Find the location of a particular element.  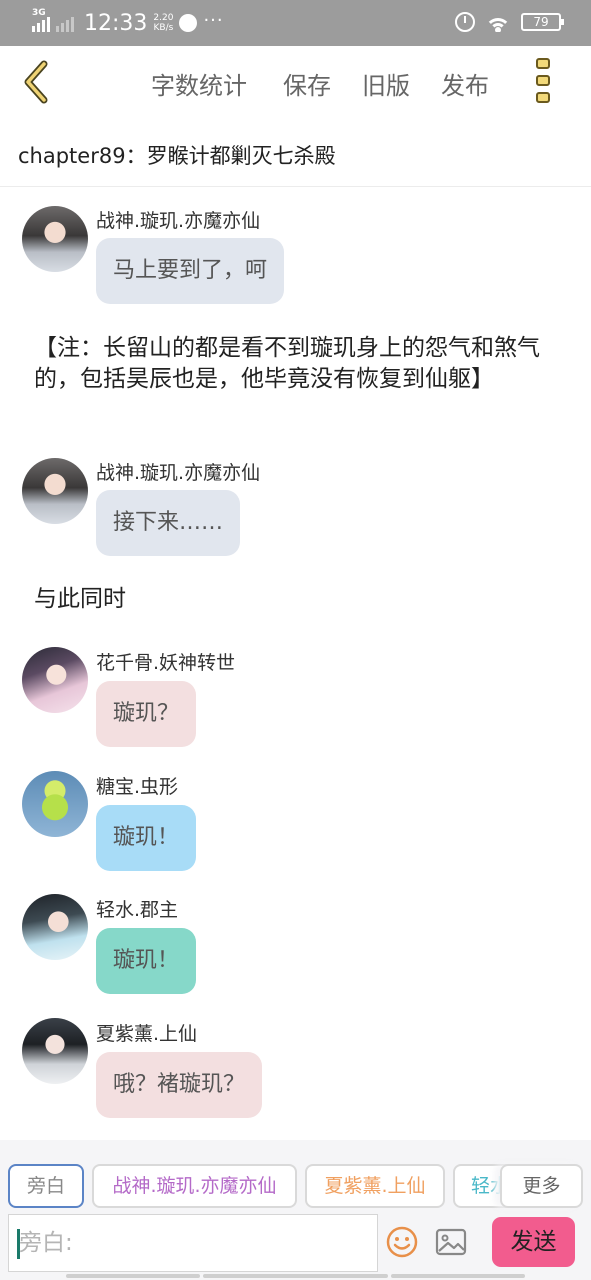

network-type: 3G is located at coordinates (39, 13).